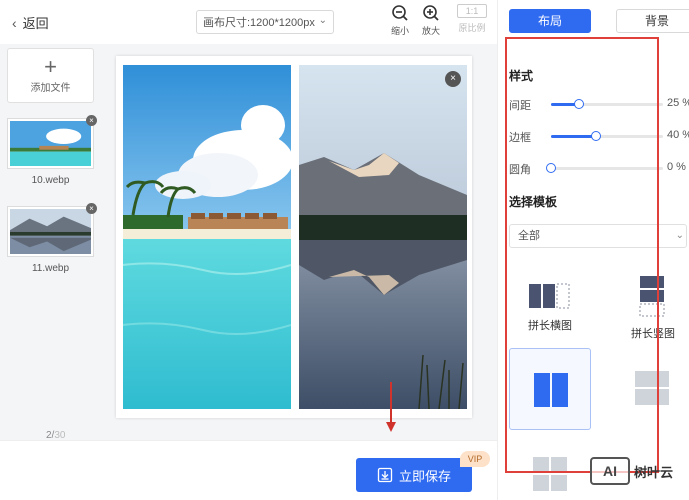 Image resolution: width=689 pixels, height=500 pixels. I want to click on border-slider: 边框 40 %, so click(599, 136).